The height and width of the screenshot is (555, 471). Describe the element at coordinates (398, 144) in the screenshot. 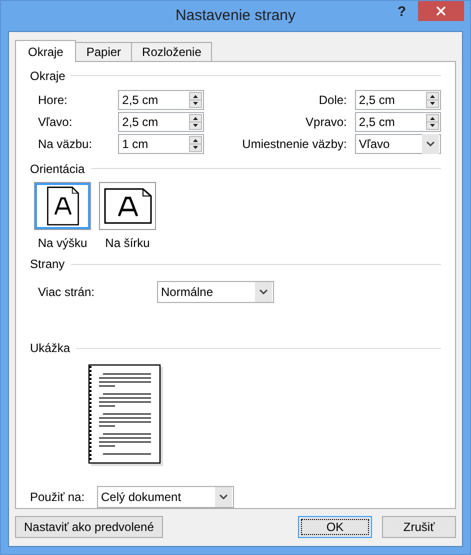

I see `dropdown-field: Vľavo` at that location.